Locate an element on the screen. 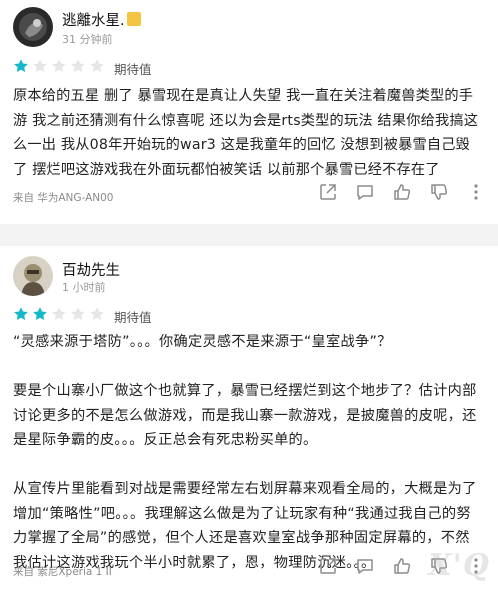 This screenshot has height=589, width=498. device-info: 来自 华为ANG-AN00 is located at coordinates (63, 198).